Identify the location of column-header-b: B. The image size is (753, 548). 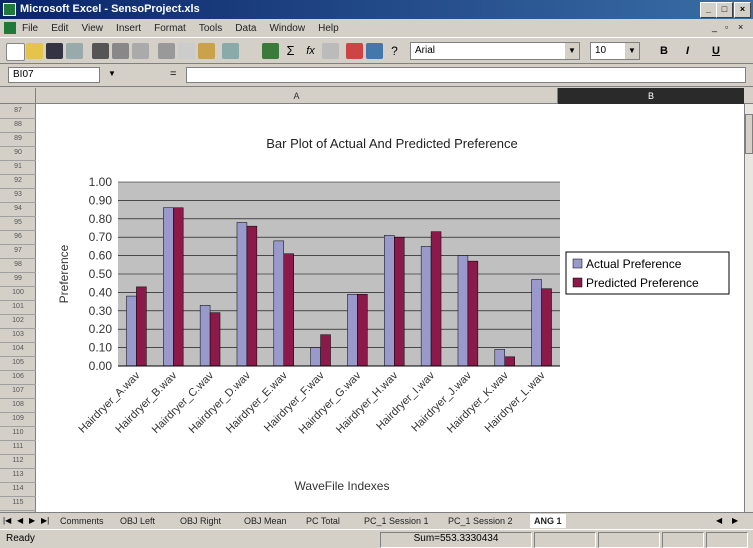
(651, 96).